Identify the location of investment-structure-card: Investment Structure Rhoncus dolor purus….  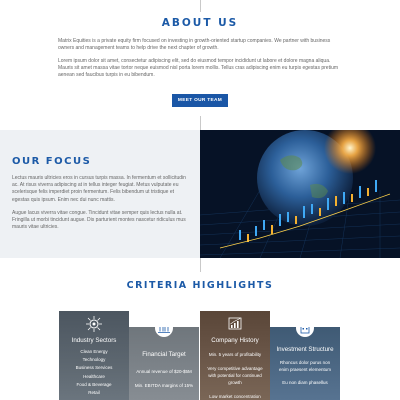
(305, 363).